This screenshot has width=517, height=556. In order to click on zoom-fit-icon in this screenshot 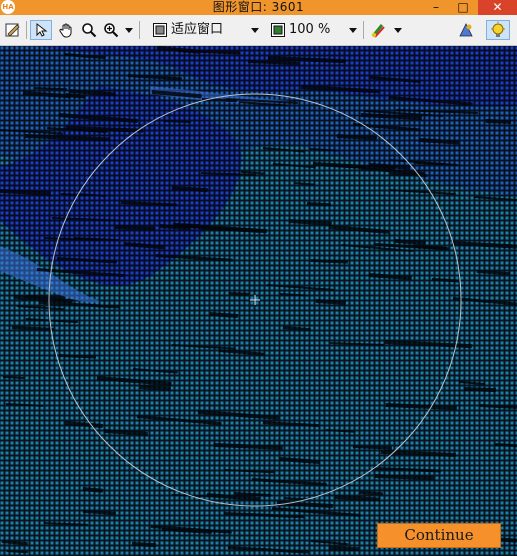, I will do `click(160, 30)`.